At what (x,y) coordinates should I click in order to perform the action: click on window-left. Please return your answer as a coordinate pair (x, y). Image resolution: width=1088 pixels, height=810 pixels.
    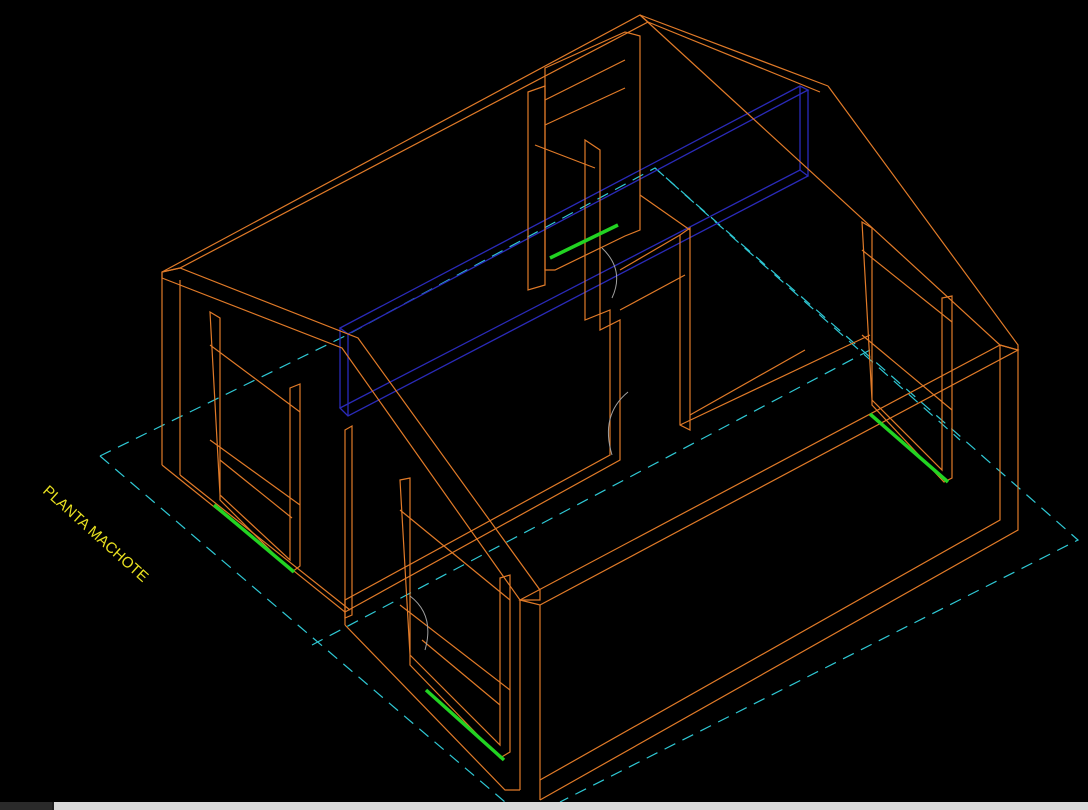
    Looking at the image, I should click on (254, 538).